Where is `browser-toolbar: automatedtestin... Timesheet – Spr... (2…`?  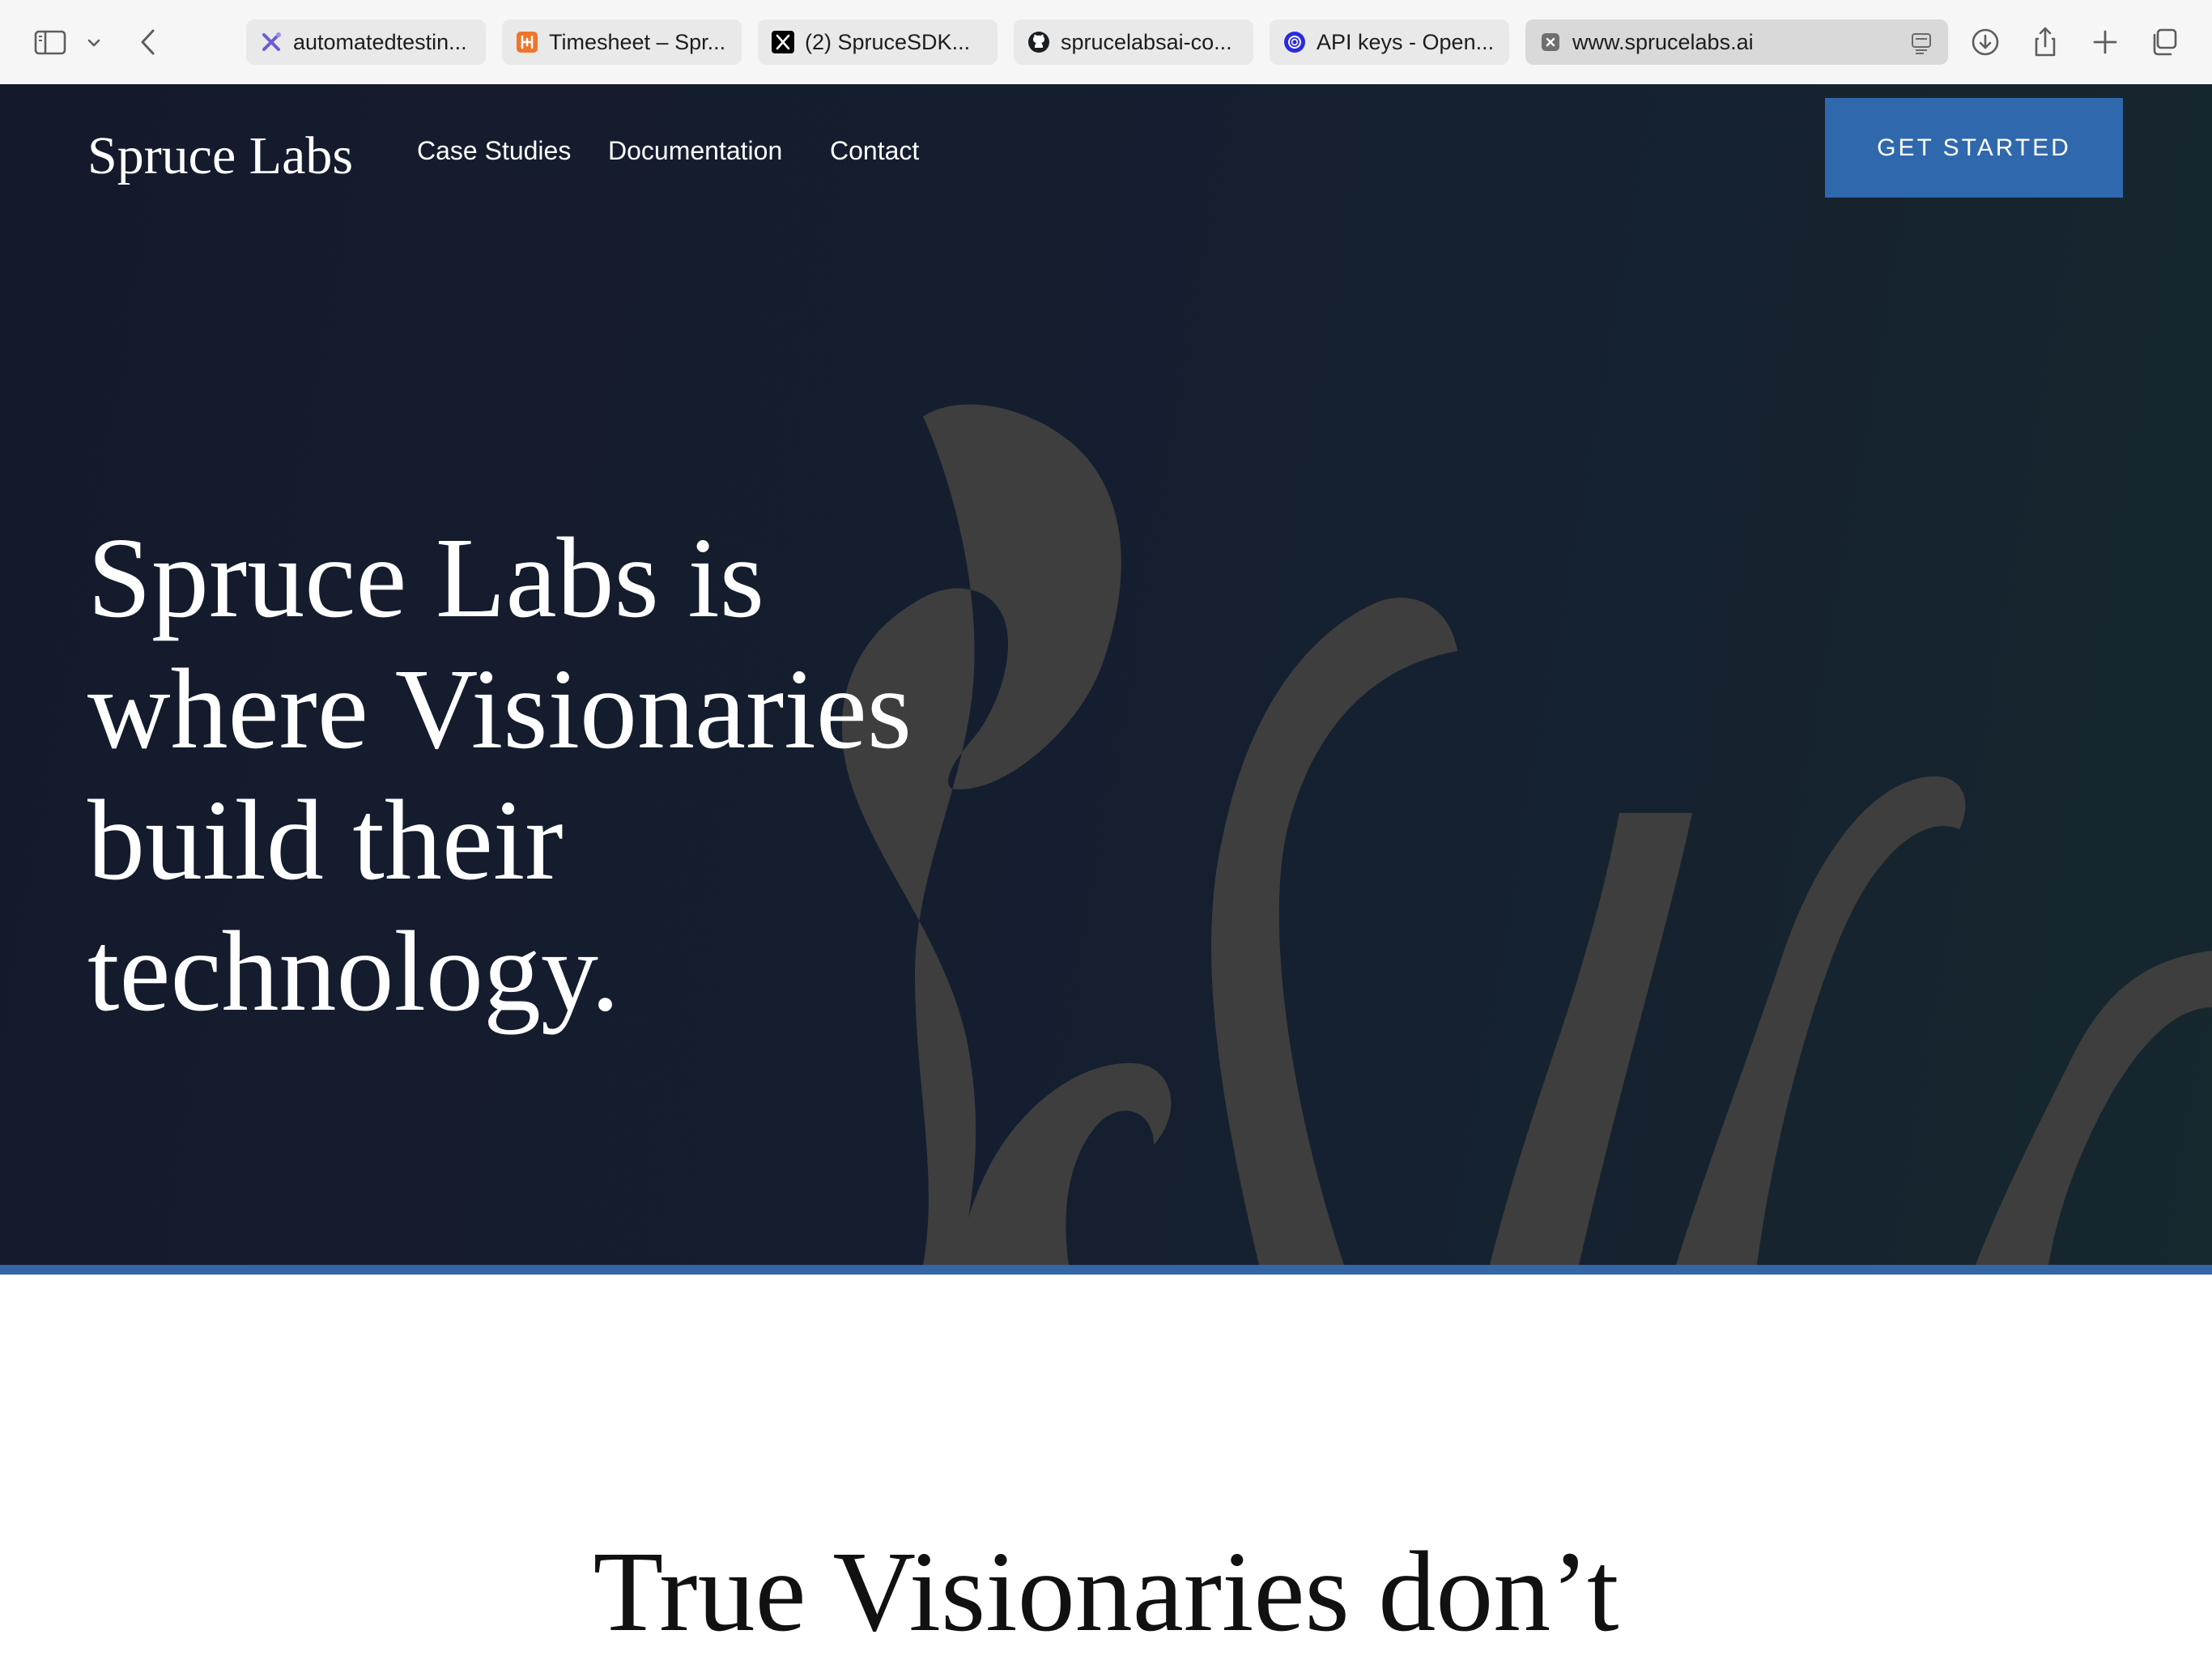
browser-toolbar: automatedtestin... Timesheet – Spr... (2… is located at coordinates (1106, 42).